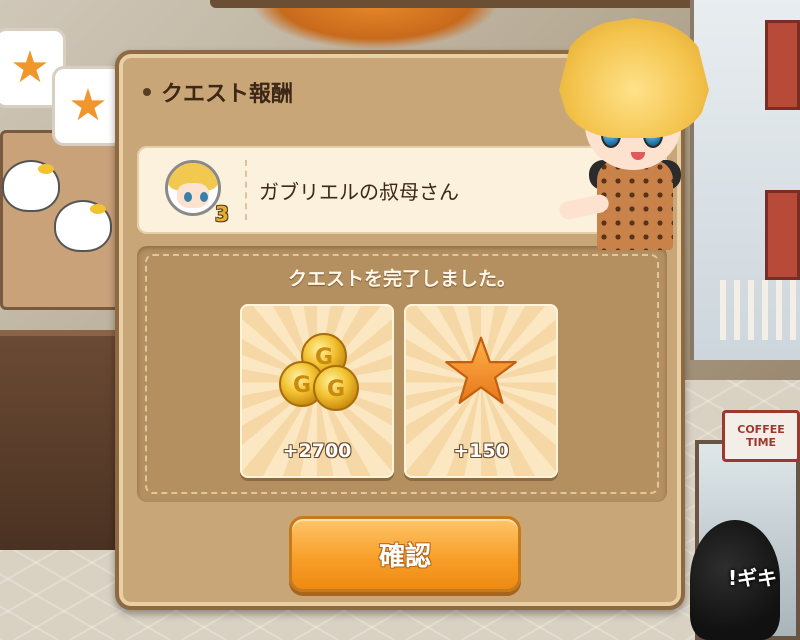 The width and height of the screenshot is (800, 640). What do you see at coordinates (246, 190) in the screenshot?
I see `divider` at bounding box center [246, 190].